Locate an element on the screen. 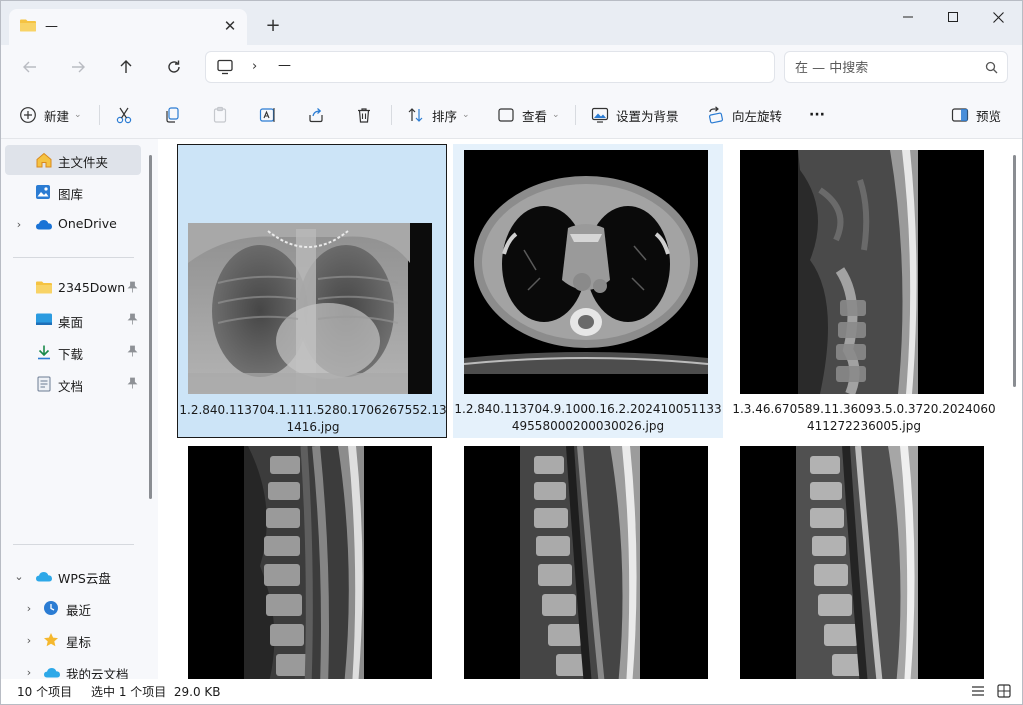 This screenshot has height=705, width=1023. close-window-button is located at coordinates (998, 17).